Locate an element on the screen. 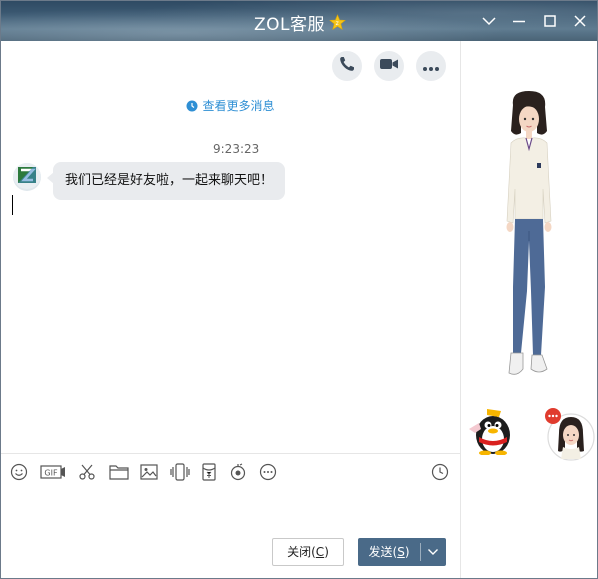  more-tools-icon is located at coordinates (268, 472).